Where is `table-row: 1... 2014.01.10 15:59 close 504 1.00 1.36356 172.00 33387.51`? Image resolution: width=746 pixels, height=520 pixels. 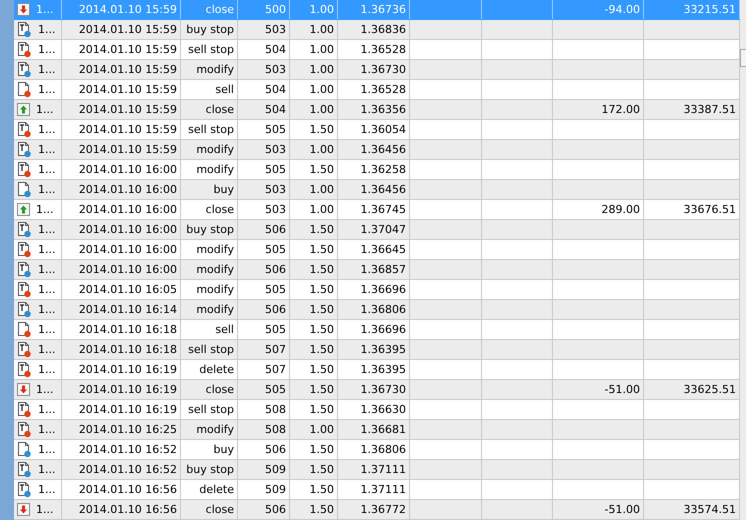 table-row: 1... 2014.01.10 15:59 close 504 1.00 1.36356 172.00 33387.51 is located at coordinates (377, 110).